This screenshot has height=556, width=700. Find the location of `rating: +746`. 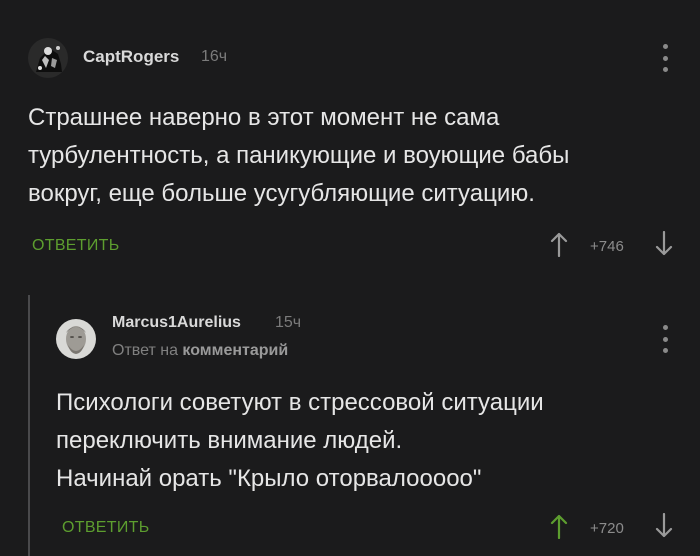

rating: +746 is located at coordinates (607, 246).